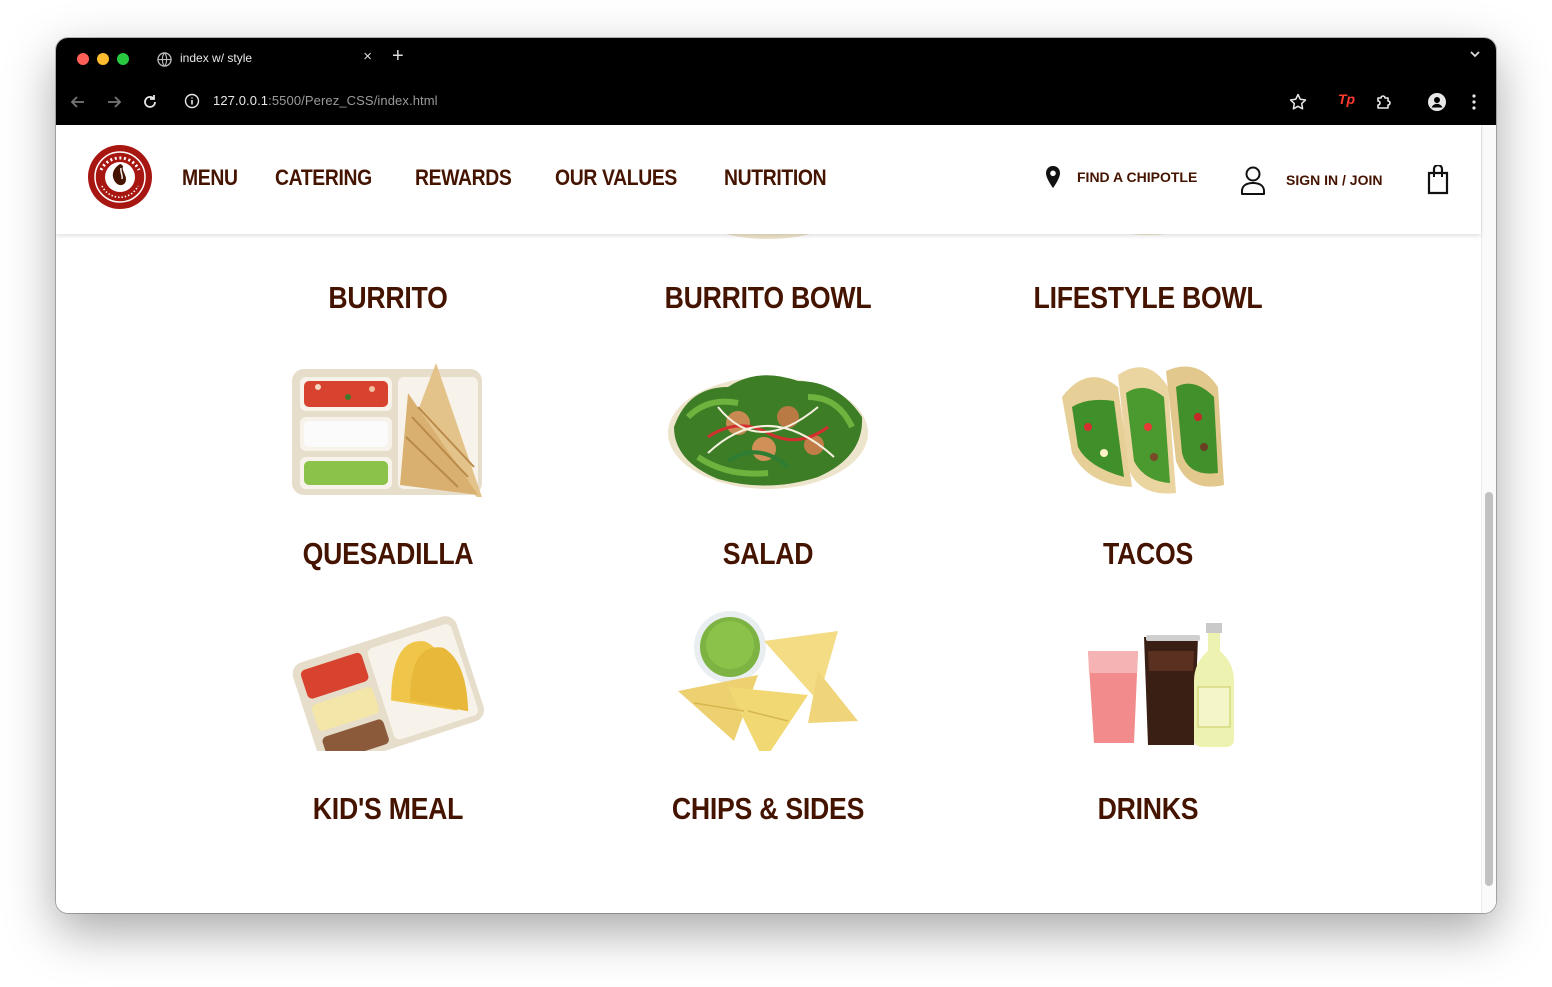 This screenshot has height=987, width=1552. I want to click on tab-title: index w/ style, so click(216, 58).